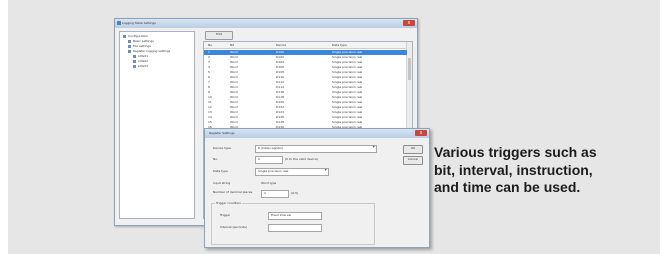 This screenshot has width=668, height=254. Describe the element at coordinates (210, 117) in the screenshot. I see `table-cell: 14` at that location.